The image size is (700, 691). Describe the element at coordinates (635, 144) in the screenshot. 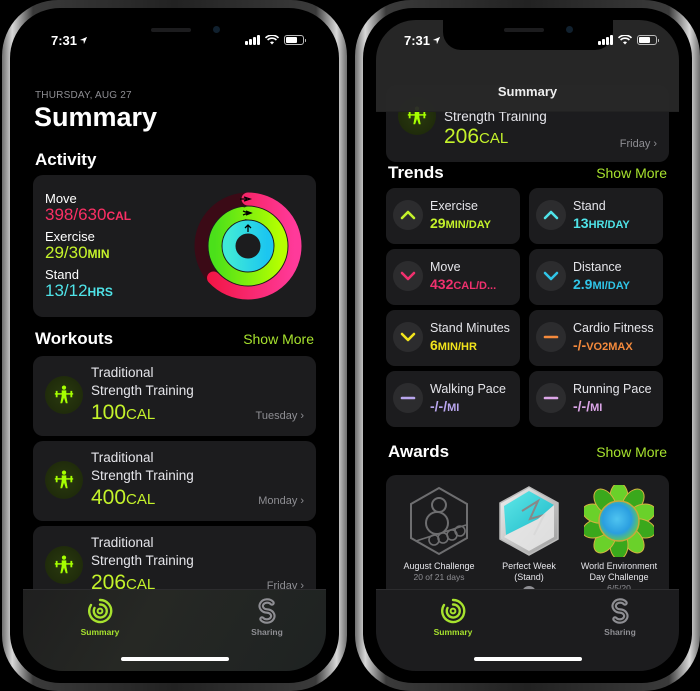

I see `workout-day: Friday` at that location.